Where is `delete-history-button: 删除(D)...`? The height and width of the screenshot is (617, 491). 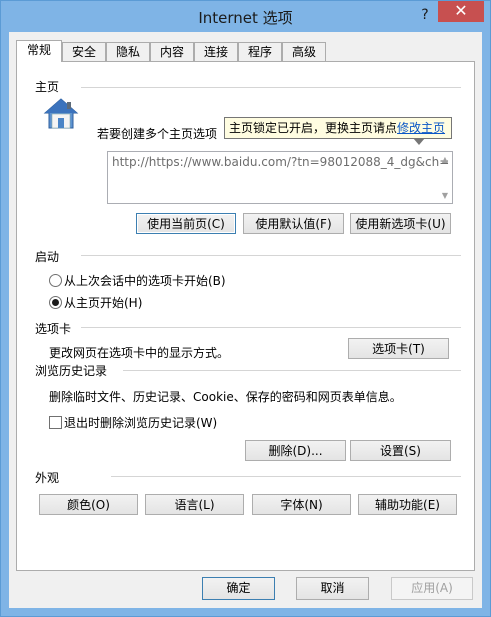 delete-history-button: 删除(D)... is located at coordinates (295, 450).